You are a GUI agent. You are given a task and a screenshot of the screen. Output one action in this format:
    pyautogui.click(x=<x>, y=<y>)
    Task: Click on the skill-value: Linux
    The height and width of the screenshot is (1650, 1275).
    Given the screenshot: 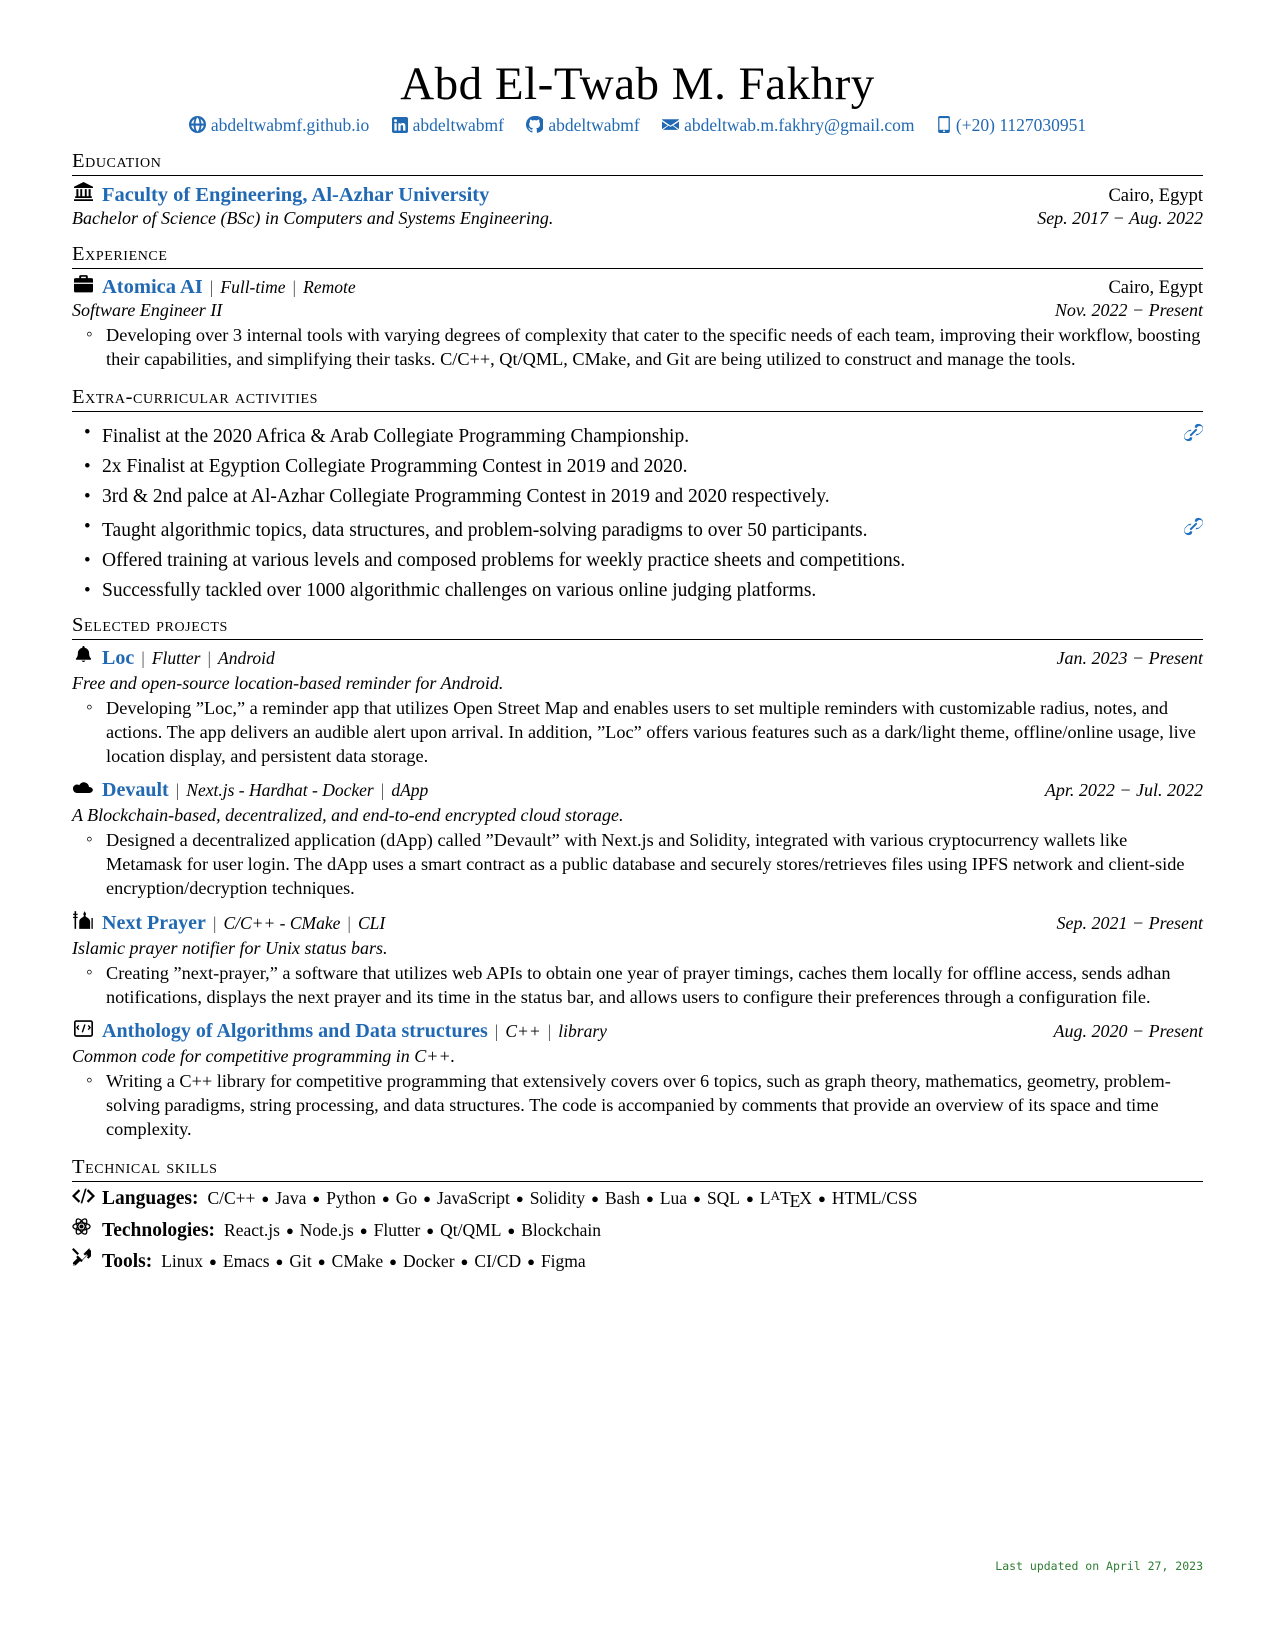 What is the action you would take?
    pyautogui.click(x=182, y=1260)
    